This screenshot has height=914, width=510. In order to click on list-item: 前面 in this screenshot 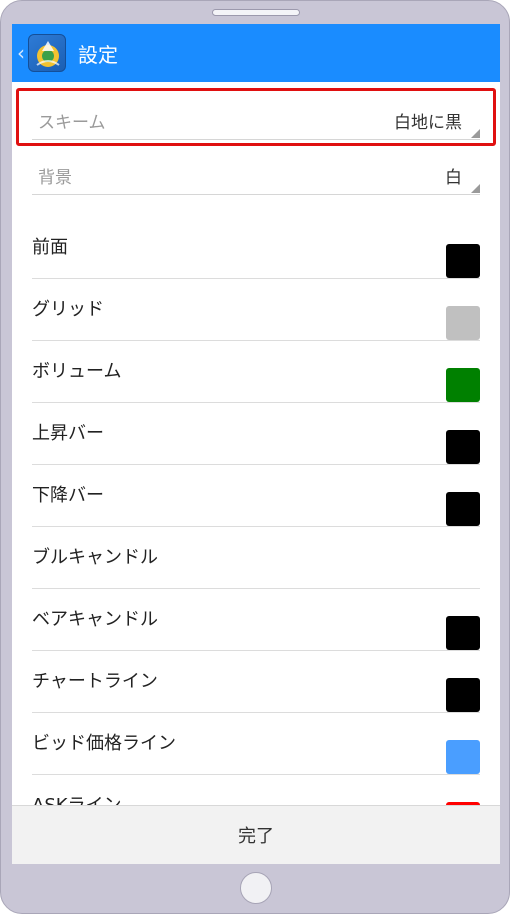, I will do `click(256, 248)`.